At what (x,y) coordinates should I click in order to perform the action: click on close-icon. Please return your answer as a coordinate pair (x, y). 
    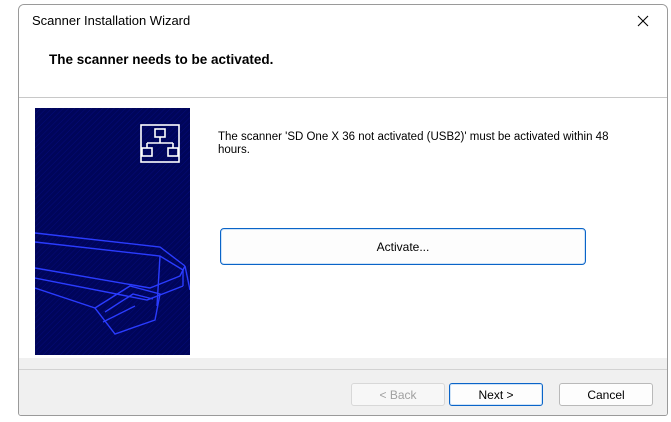
    Looking at the image, I should click on (643, 21).